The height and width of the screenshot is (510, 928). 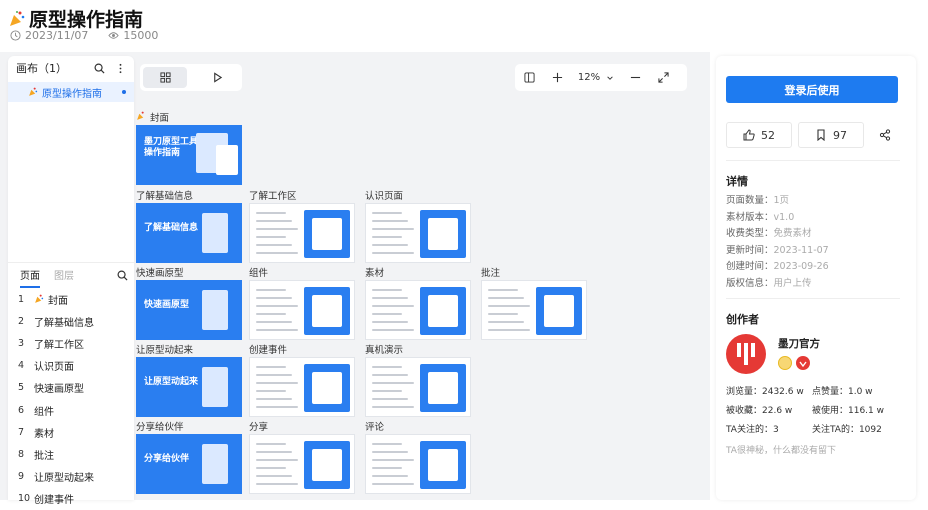 I want to click on page-thumbnail-title: 快速画原型, so click(x=167, y=305).